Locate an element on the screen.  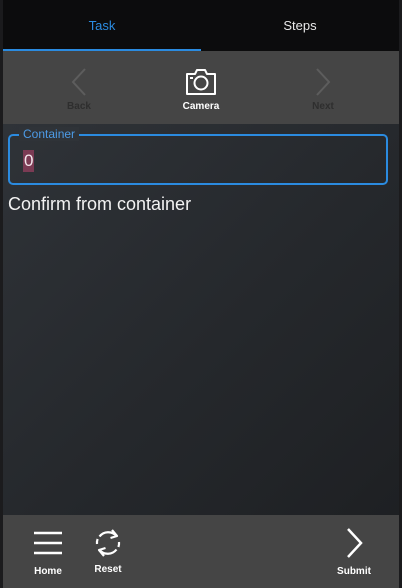
tab-steps-label: Steps is located at coordinates (300, 25).